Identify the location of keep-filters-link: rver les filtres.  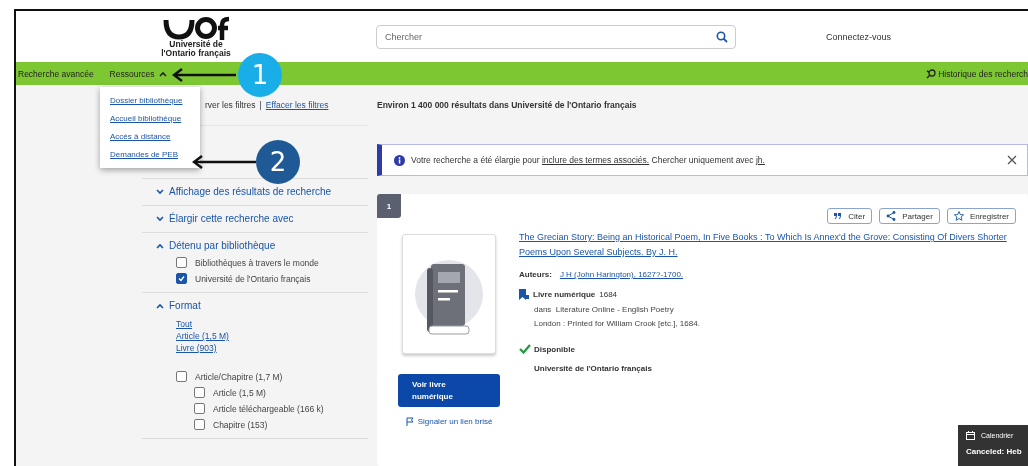
(230, 105).